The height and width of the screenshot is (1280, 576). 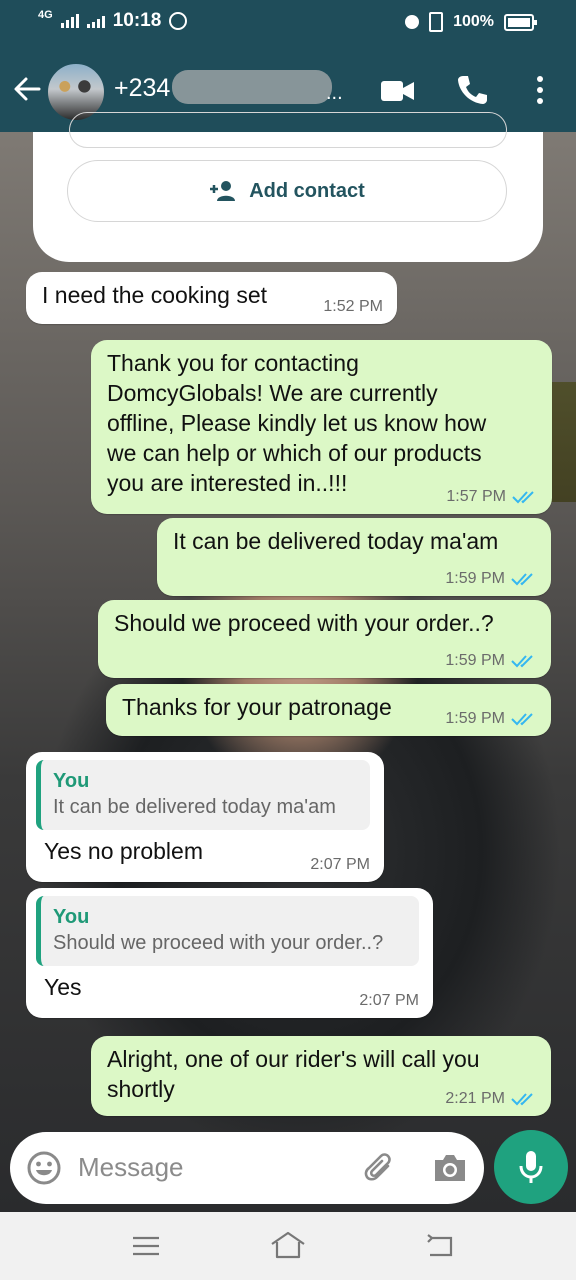 What do you see at coordinates (142, 88) in the screenshot?
I see `contact-name: +234` at bounding box center [142, 88].